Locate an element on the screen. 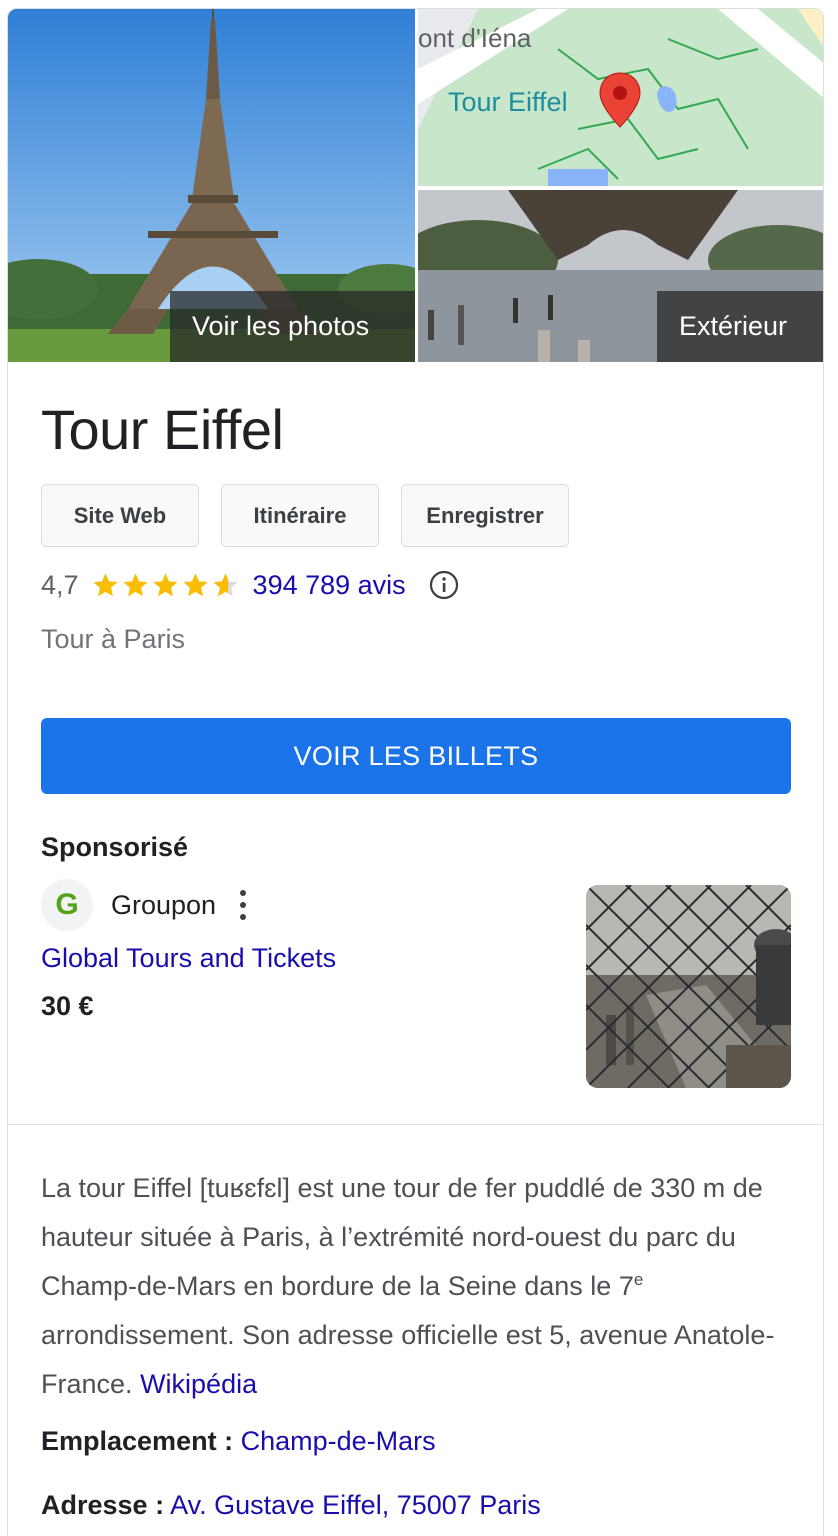  location-row: Emplacement : Champ-de-Mars is located at coordinates (238, 1441).